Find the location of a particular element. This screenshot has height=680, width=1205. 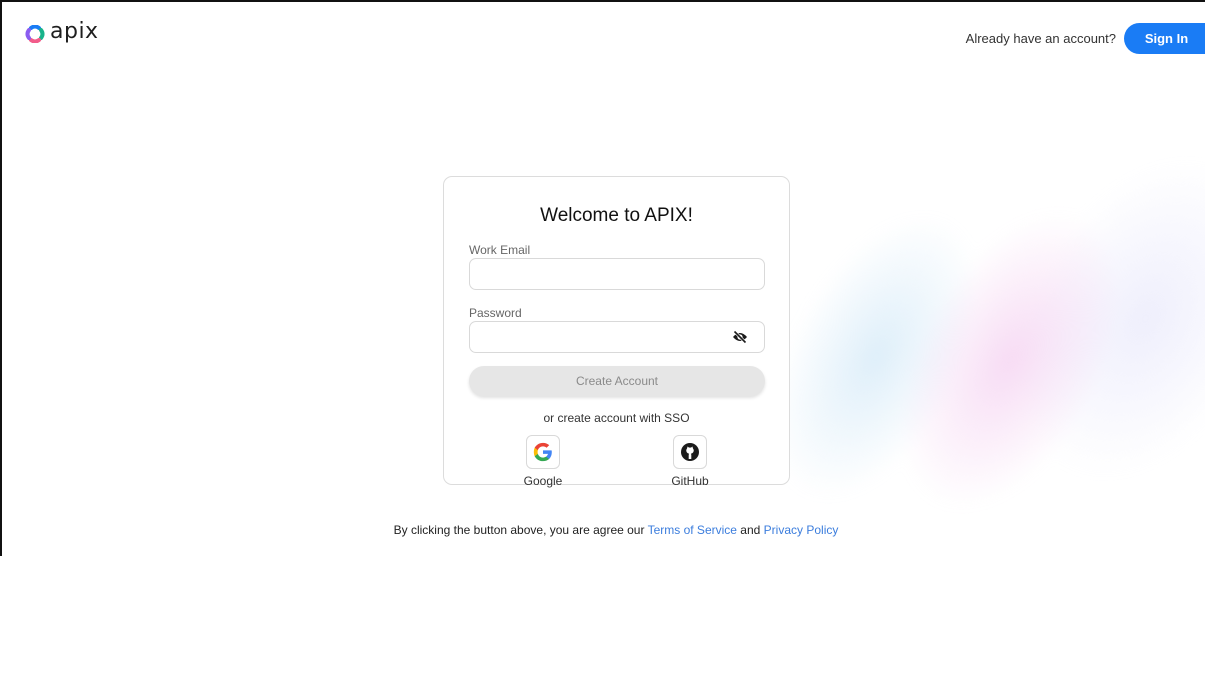

google-sso-button is located at coordinates (543, 452).